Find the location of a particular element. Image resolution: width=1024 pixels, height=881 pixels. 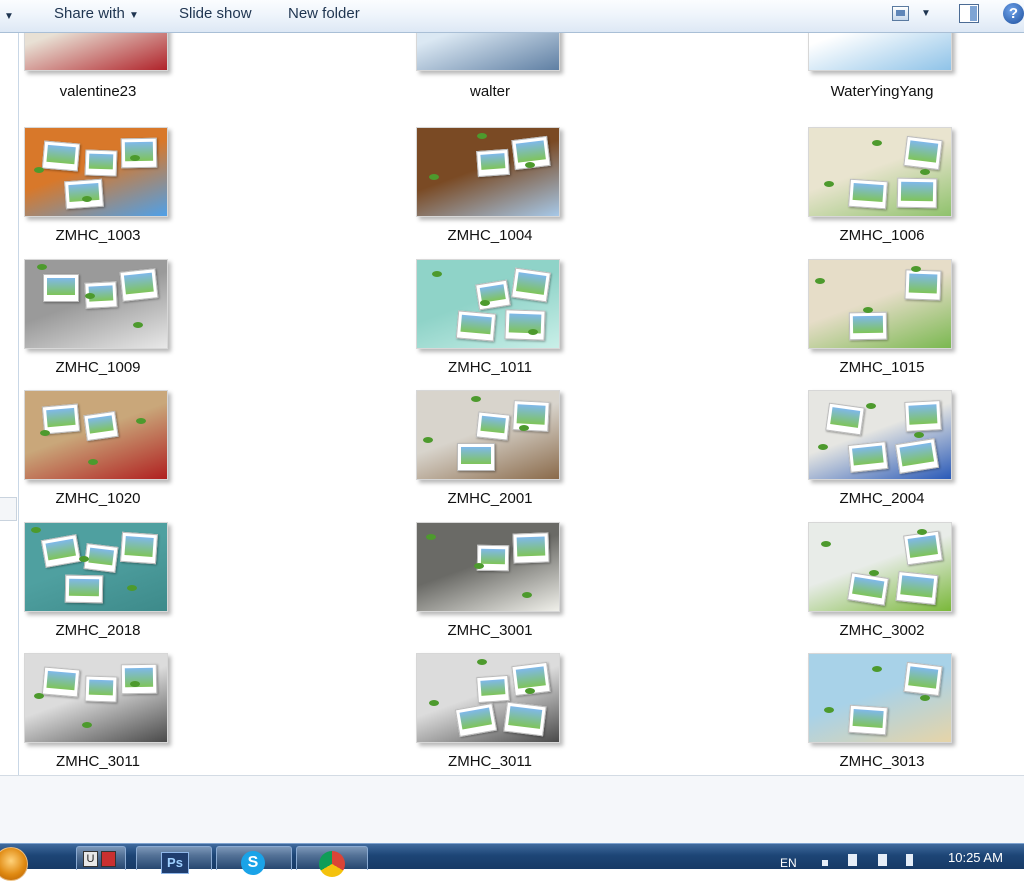

file-name-label: ZMHC_2018 is located at coordinates (98, 630).